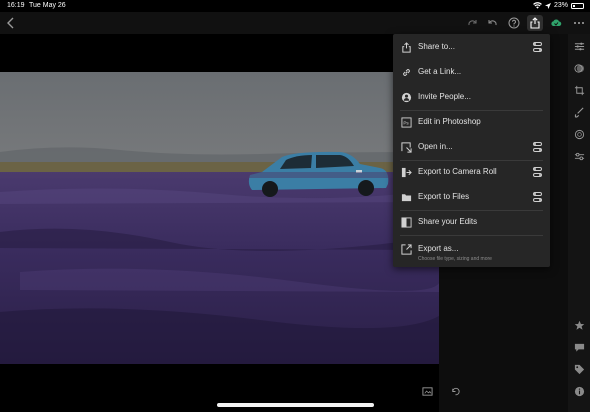  What do you see at coordinates (579, 391) in the screenshot?
I see `info-icon` at bounding box center [579, 391].